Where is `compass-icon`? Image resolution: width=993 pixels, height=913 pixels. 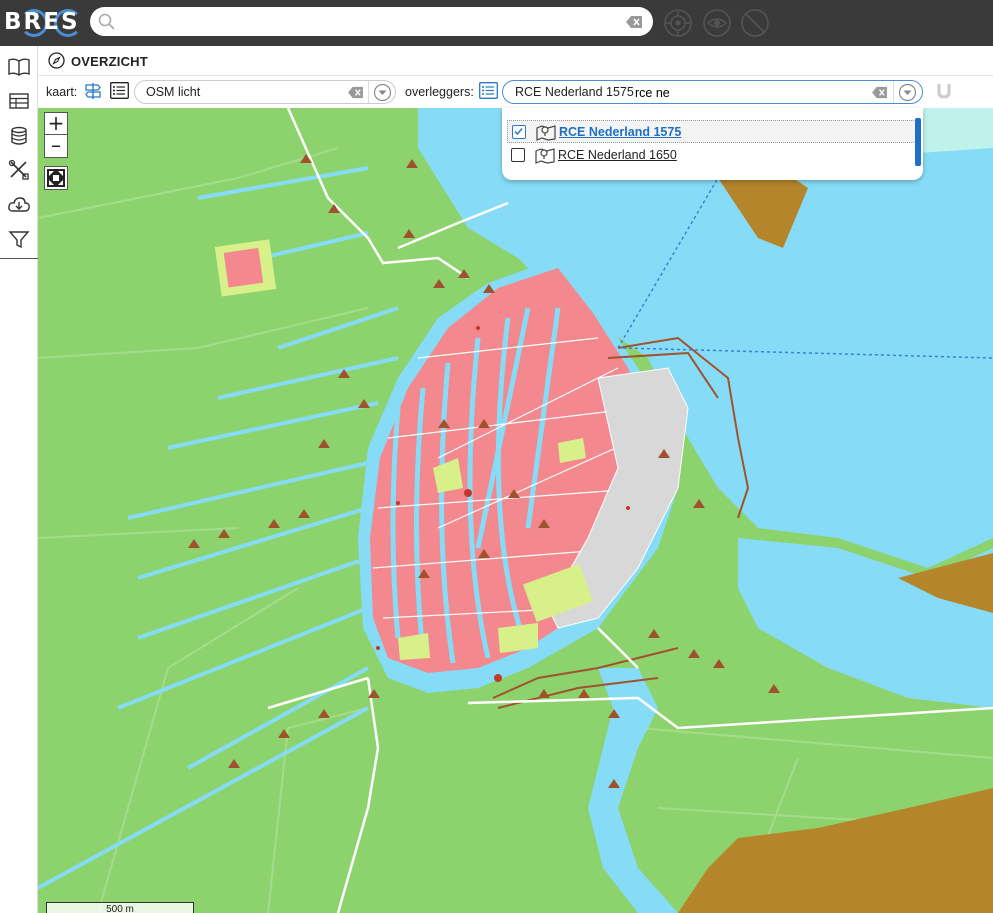
compass-icon is located at coordinates (56, 60).